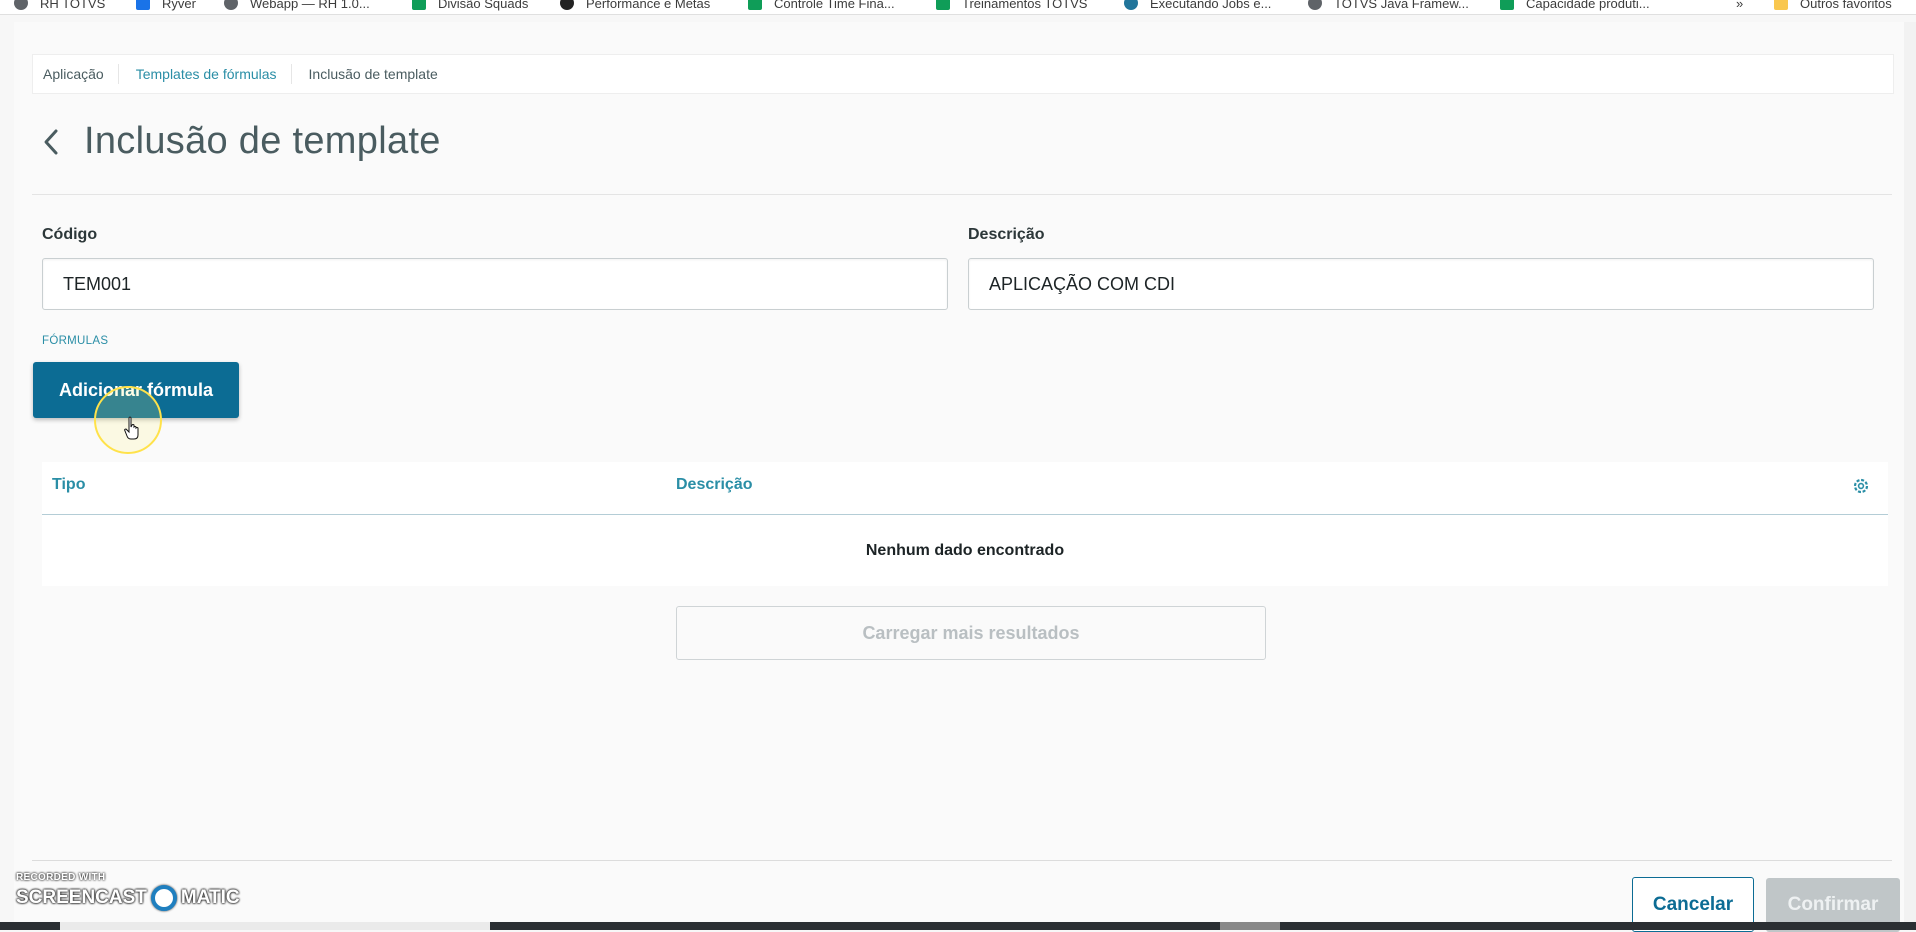  Describe the element at coordinates (962, 860) in the screenshot. I see `footer-divider` at that location.